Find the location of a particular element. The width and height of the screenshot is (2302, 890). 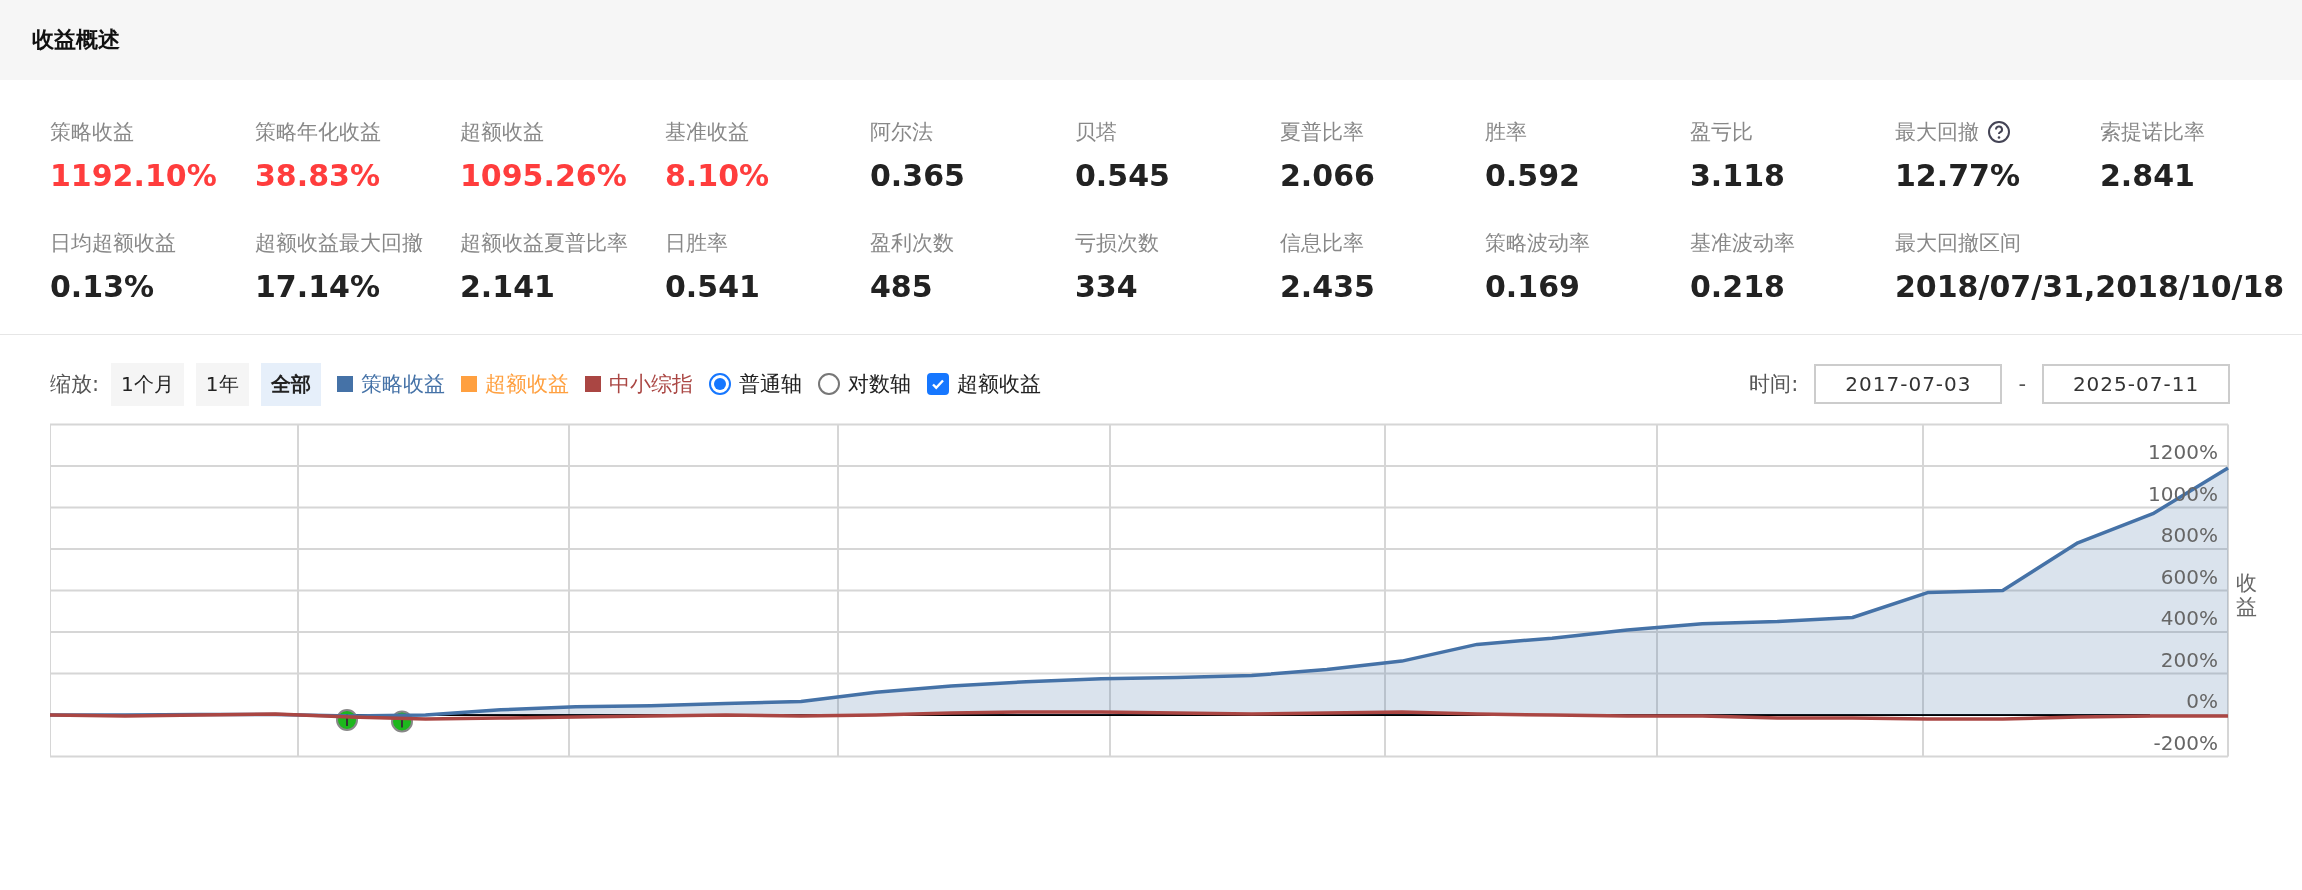

axis-tick-label: 600% is located at coordinates (2189, 576).